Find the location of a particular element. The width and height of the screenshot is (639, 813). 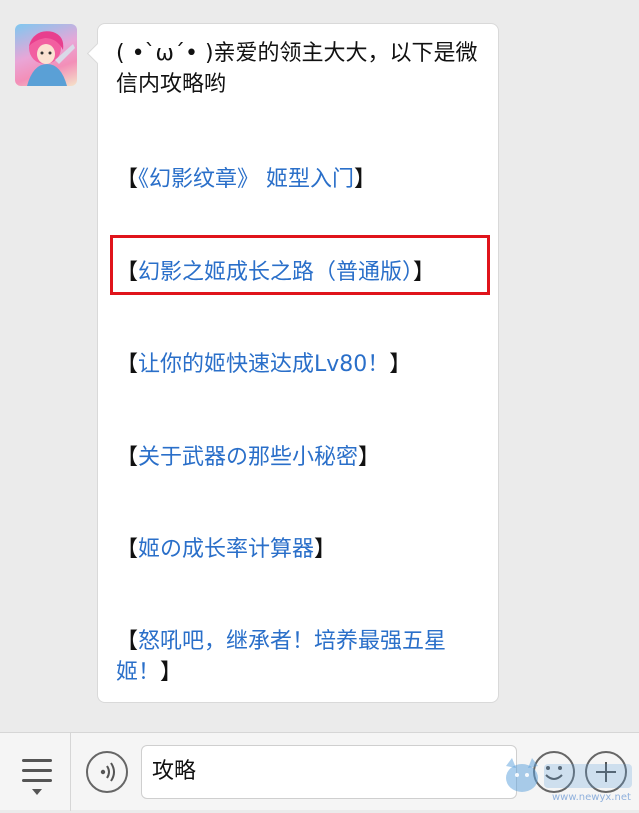

guide-link-1: 【《幻影纹章》 姬型入门】 is located at coordinates (302, 179).